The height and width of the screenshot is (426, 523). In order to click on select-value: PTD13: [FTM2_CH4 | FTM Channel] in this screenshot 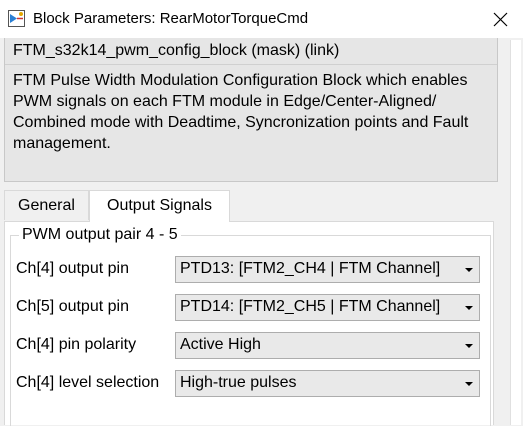, I will do `click(310, 268)`.